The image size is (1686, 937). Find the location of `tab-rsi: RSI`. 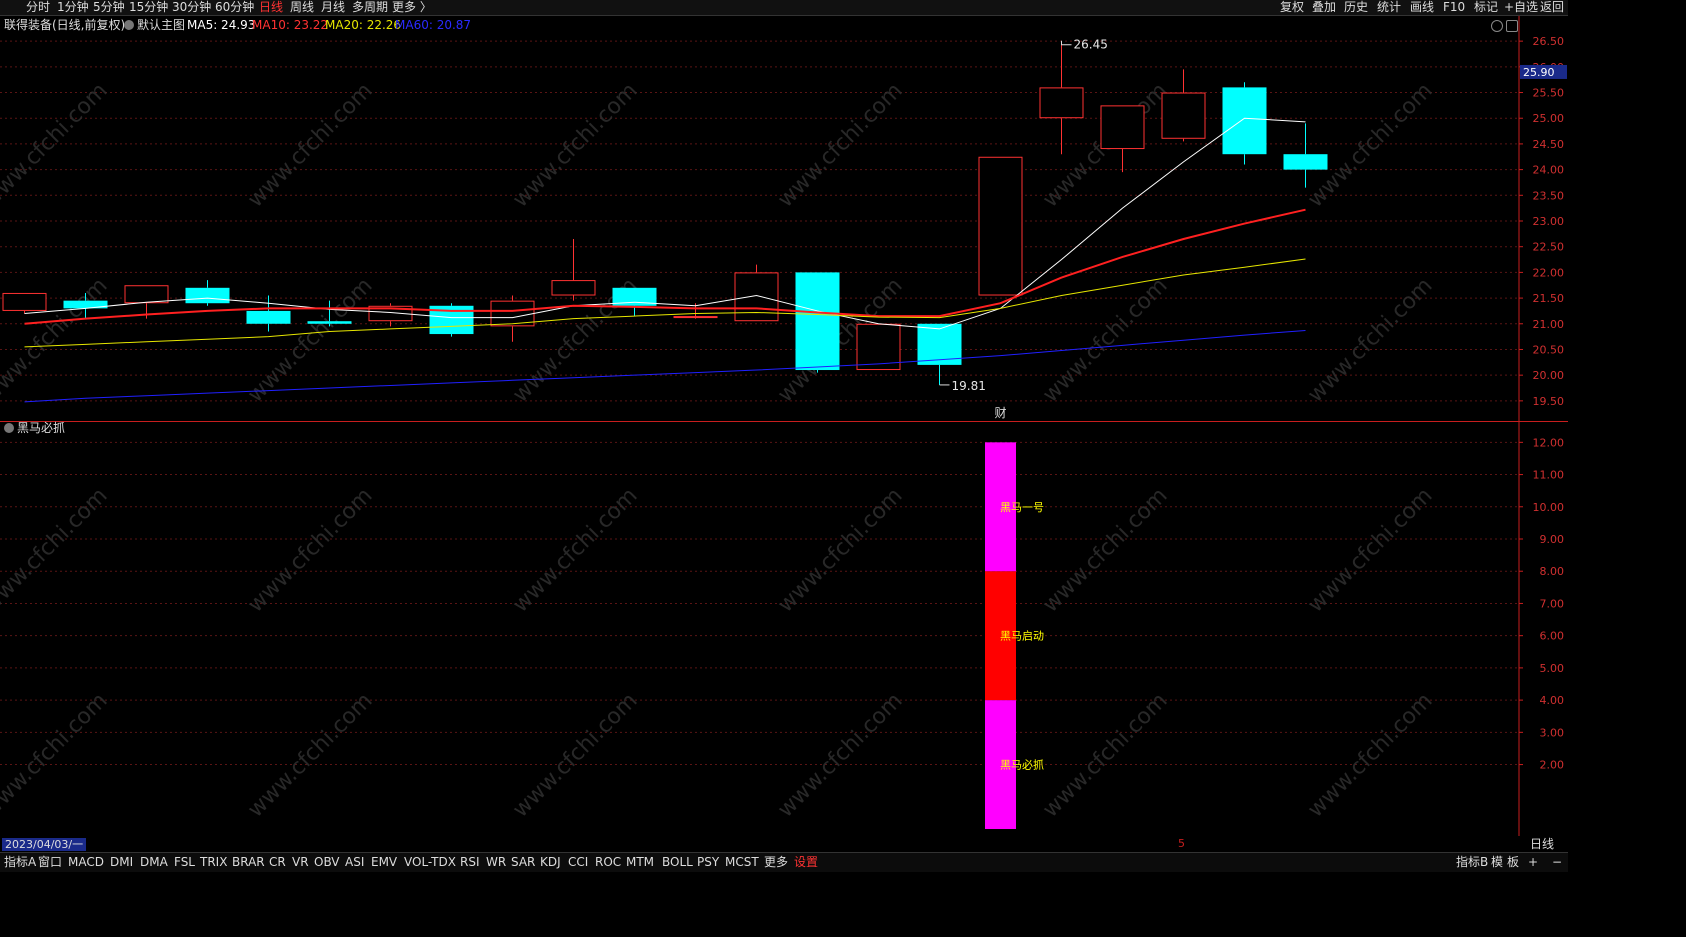

tab-rsi: RSI is located at coordinates (470, 862).